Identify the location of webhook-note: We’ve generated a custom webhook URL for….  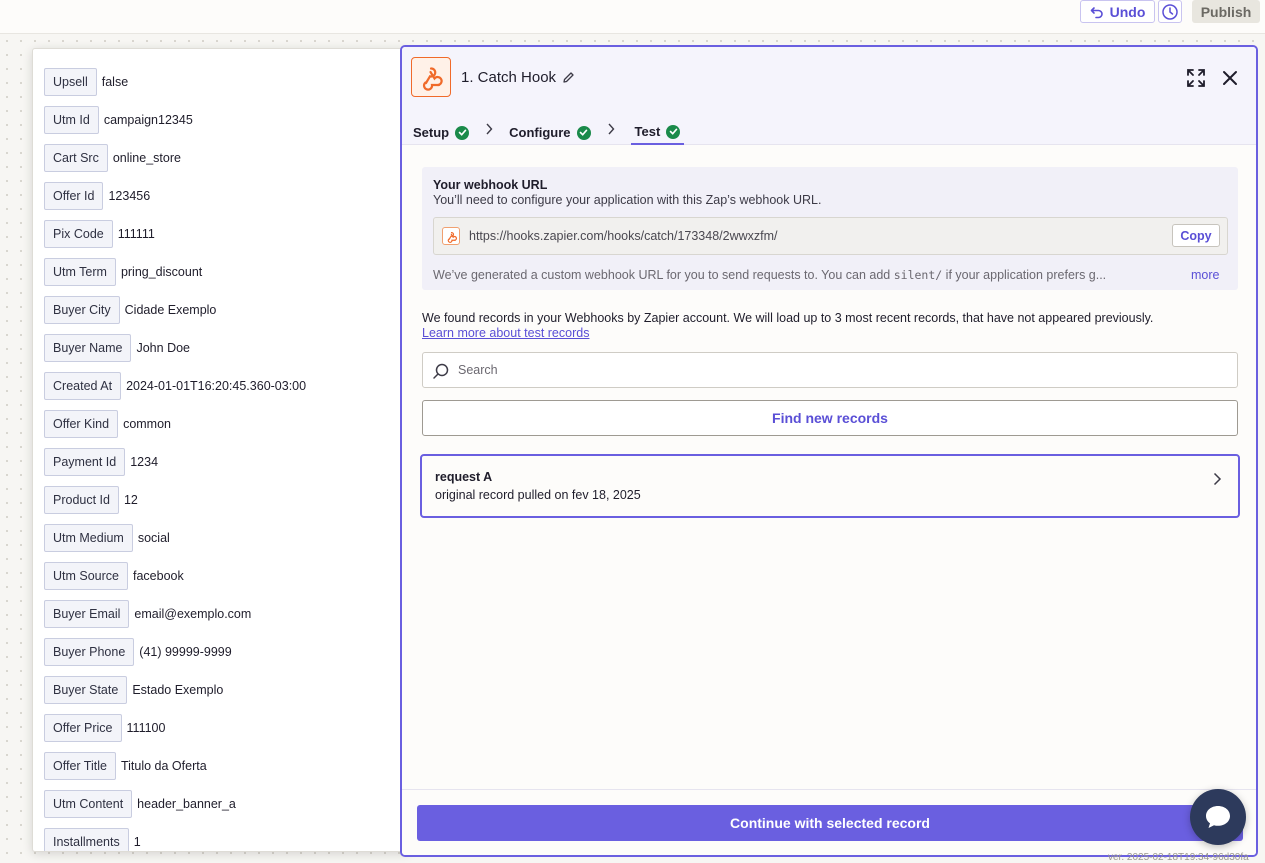
(808, 275).